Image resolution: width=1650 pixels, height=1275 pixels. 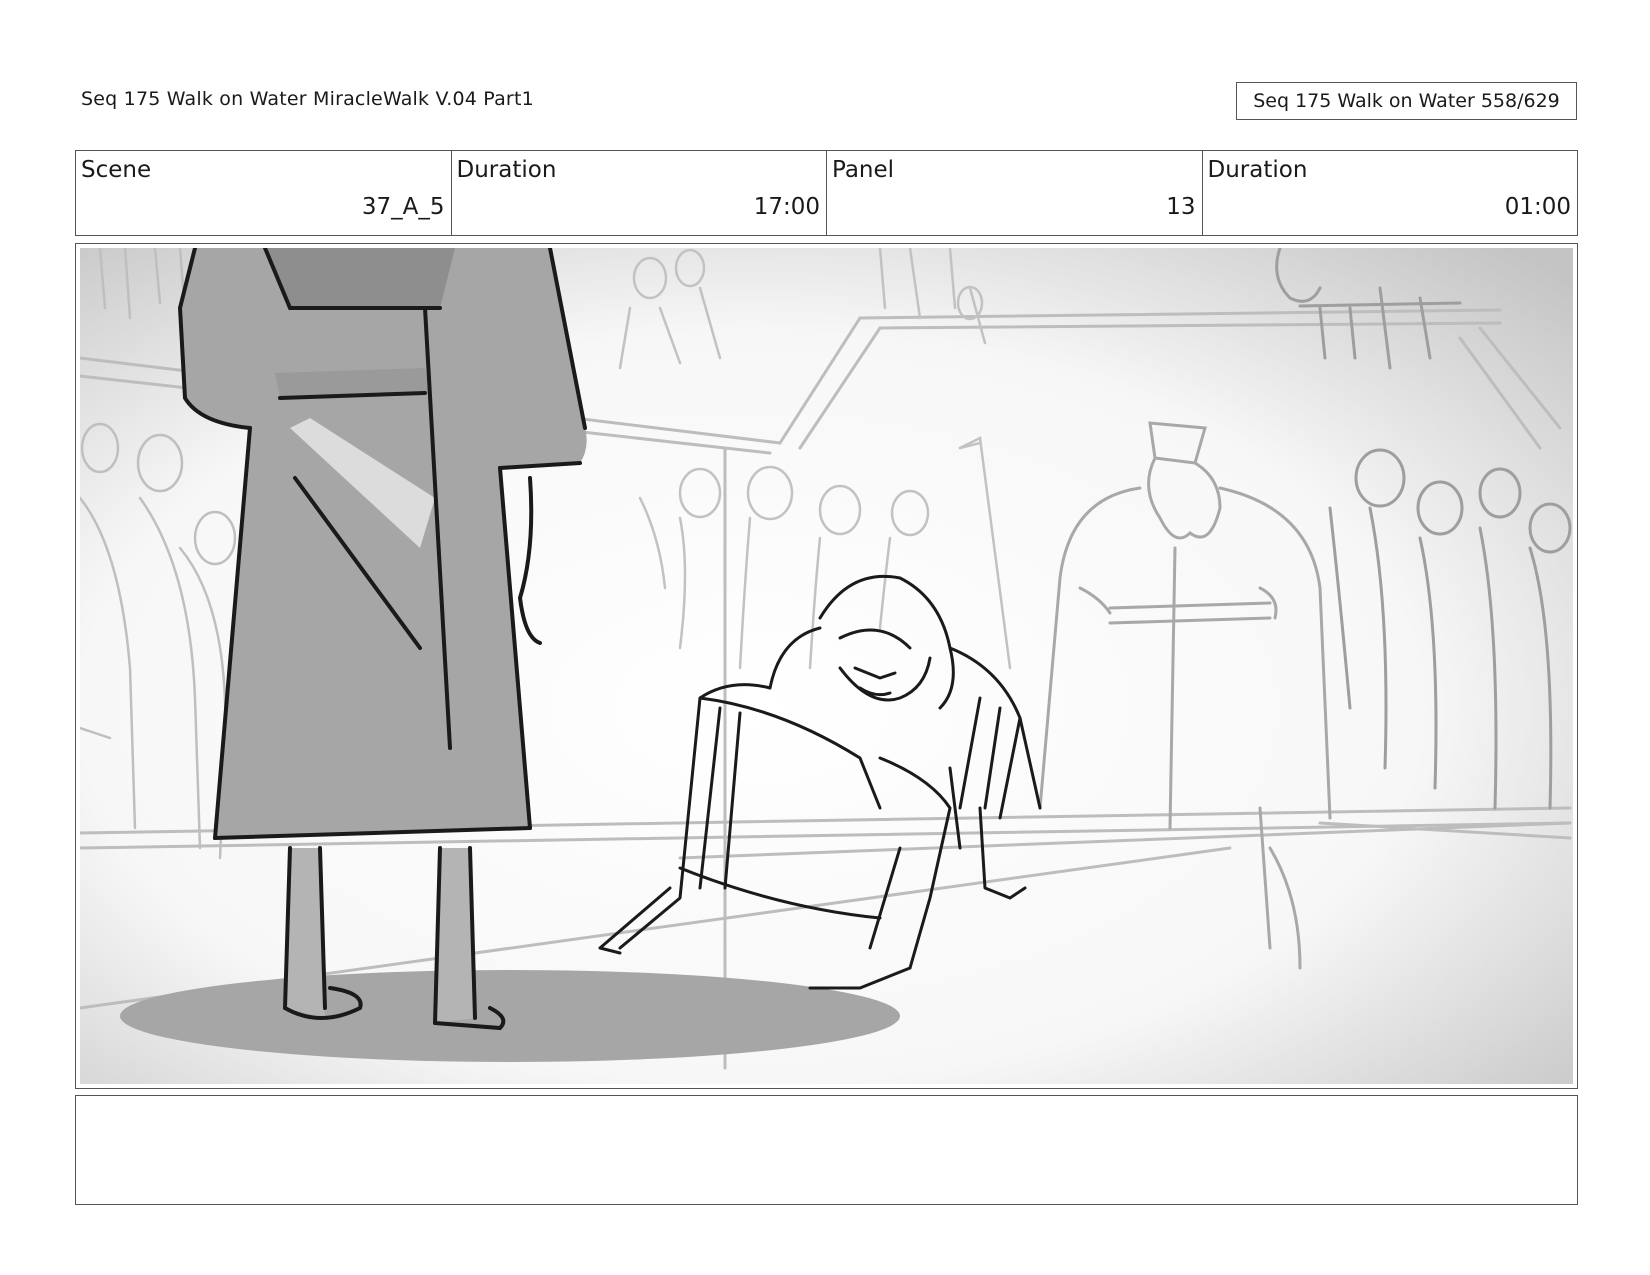 What do you see at coordinates (1390, 193) in the screenshot?
I see `panel-duration-cell: Duration 01:00` at bounding box center [1390, 193].